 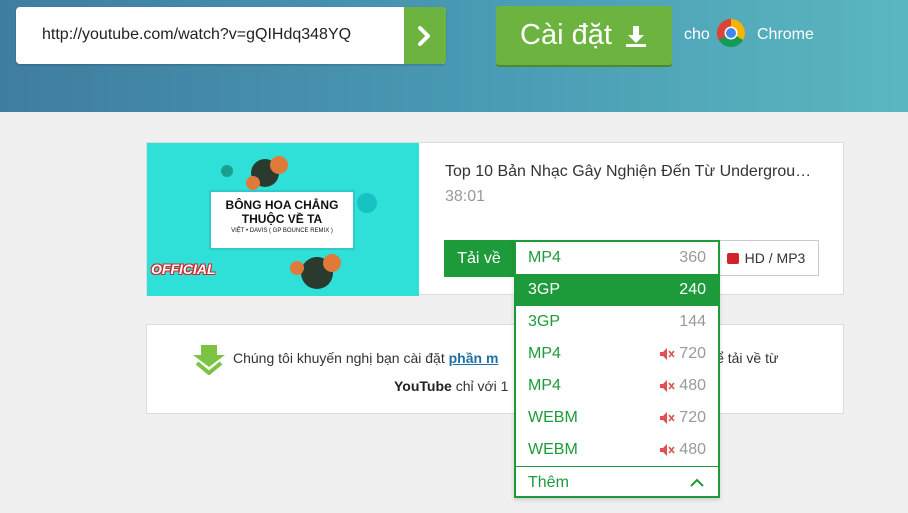 What do you see at coordinates (732, 258) in the screenshot?
I see `download-badge-icon` at bounding box center [732, 258].